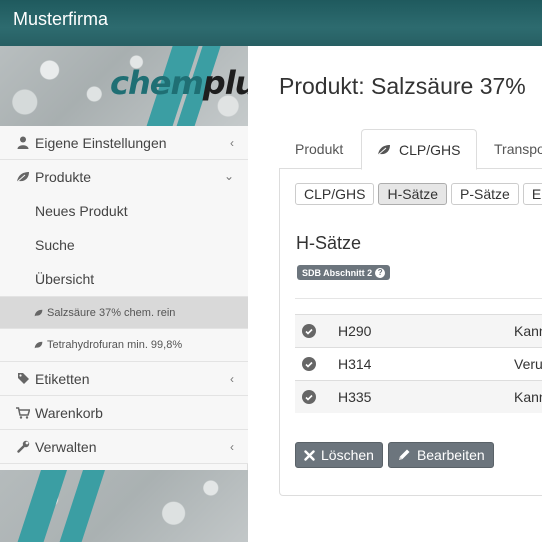  What do you see at coordinates (63, 177) in the screenshot?
I see `sidebar-item-label: Produkte` at bounding box center [63, 177].